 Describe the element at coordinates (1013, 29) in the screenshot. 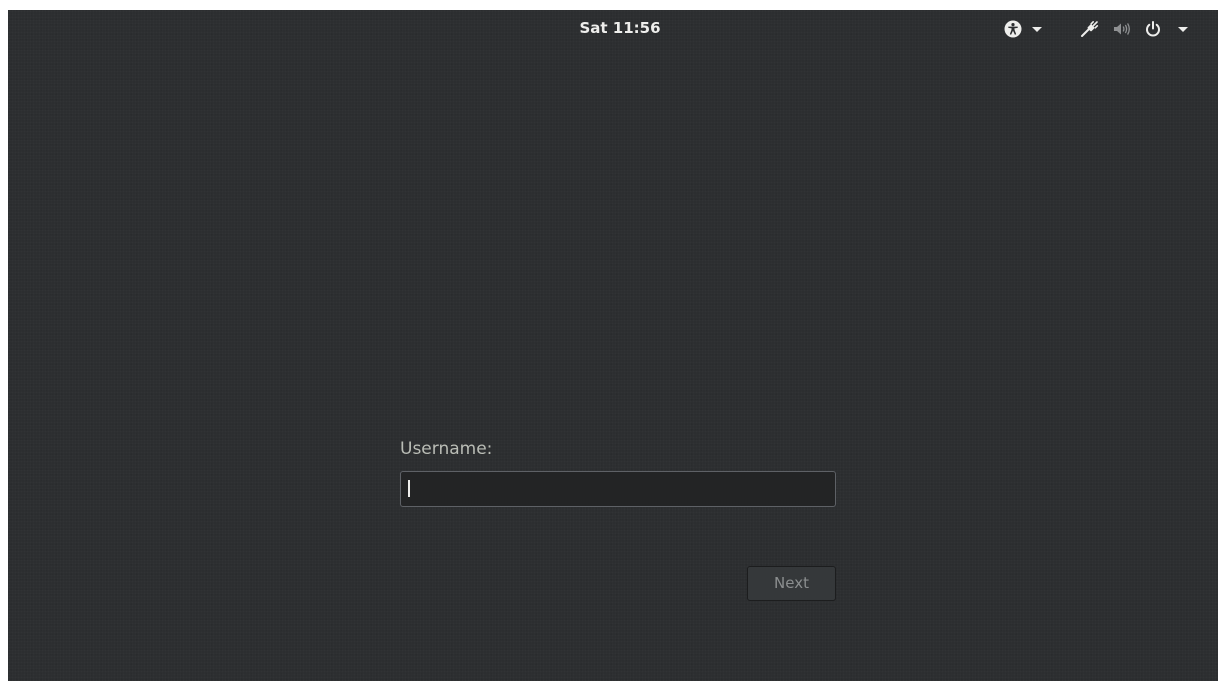

I see `accessibility-icon` at that location.